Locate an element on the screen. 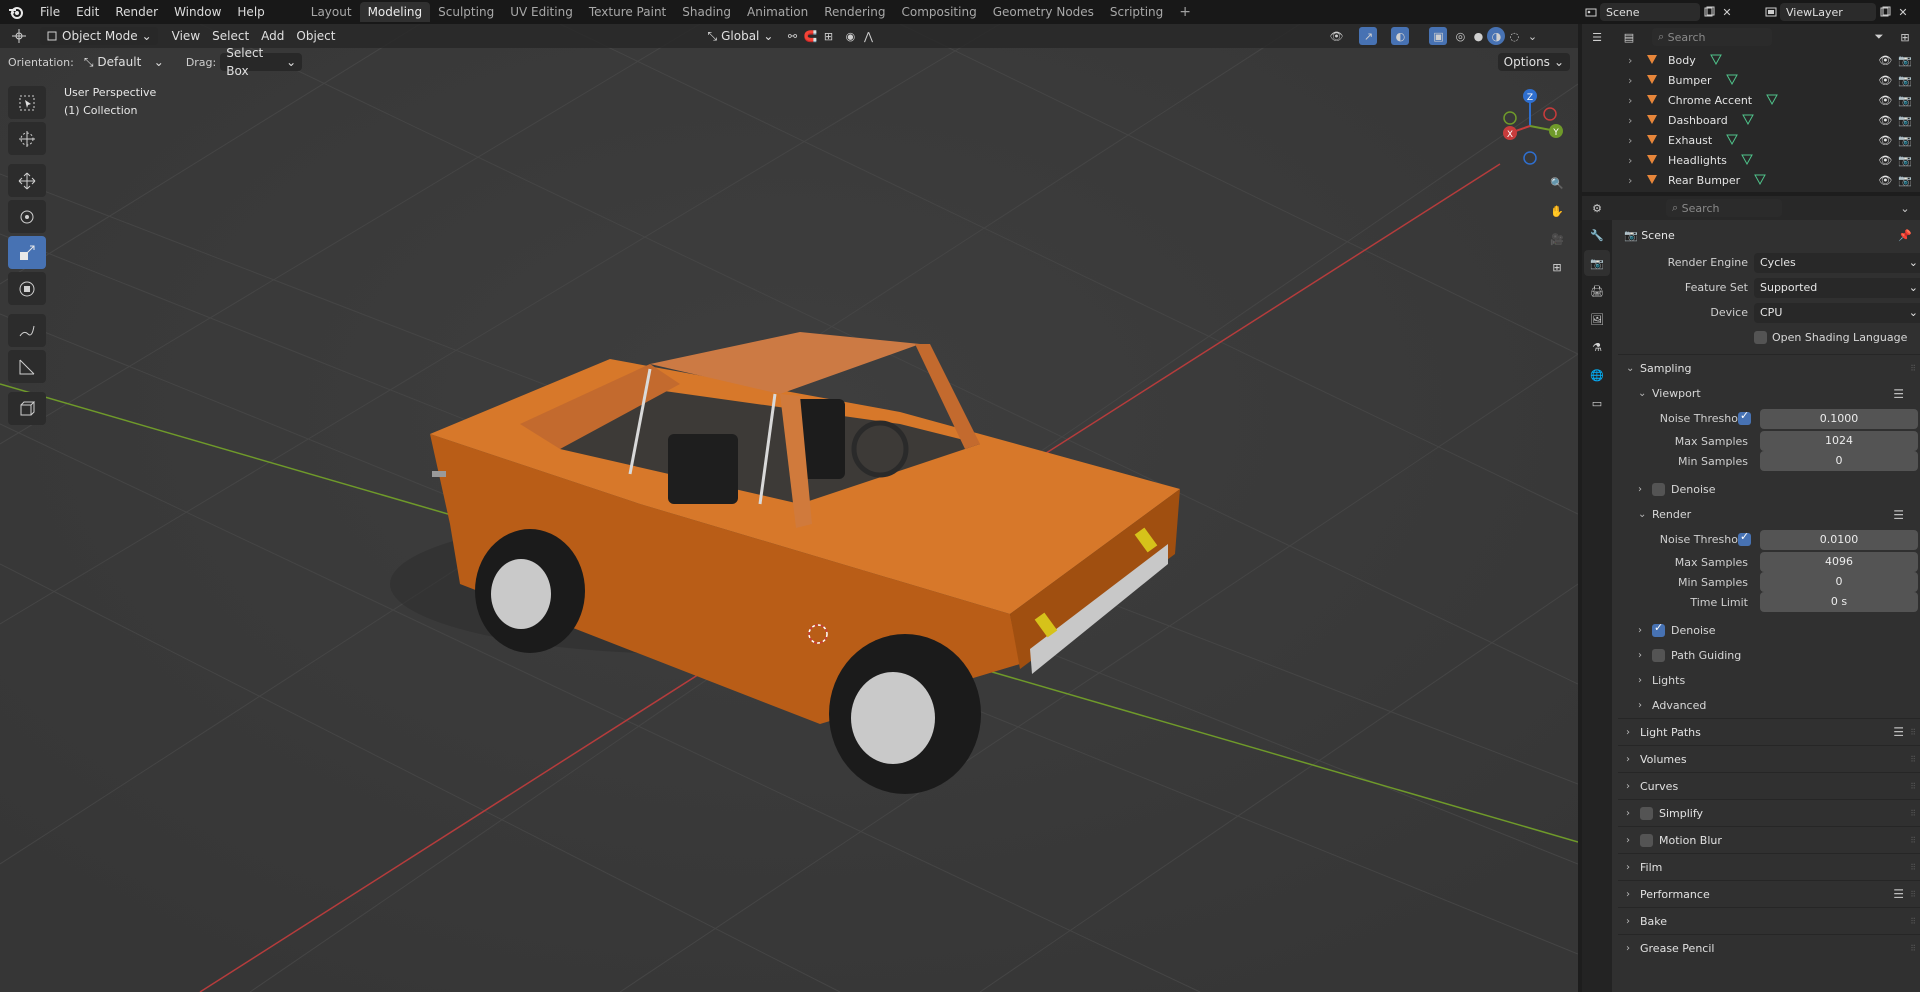 Image resolution: width=1920 pixels, height=992 pixels. snap-target-icon: ⊞ is located at coordinates (828, 36).